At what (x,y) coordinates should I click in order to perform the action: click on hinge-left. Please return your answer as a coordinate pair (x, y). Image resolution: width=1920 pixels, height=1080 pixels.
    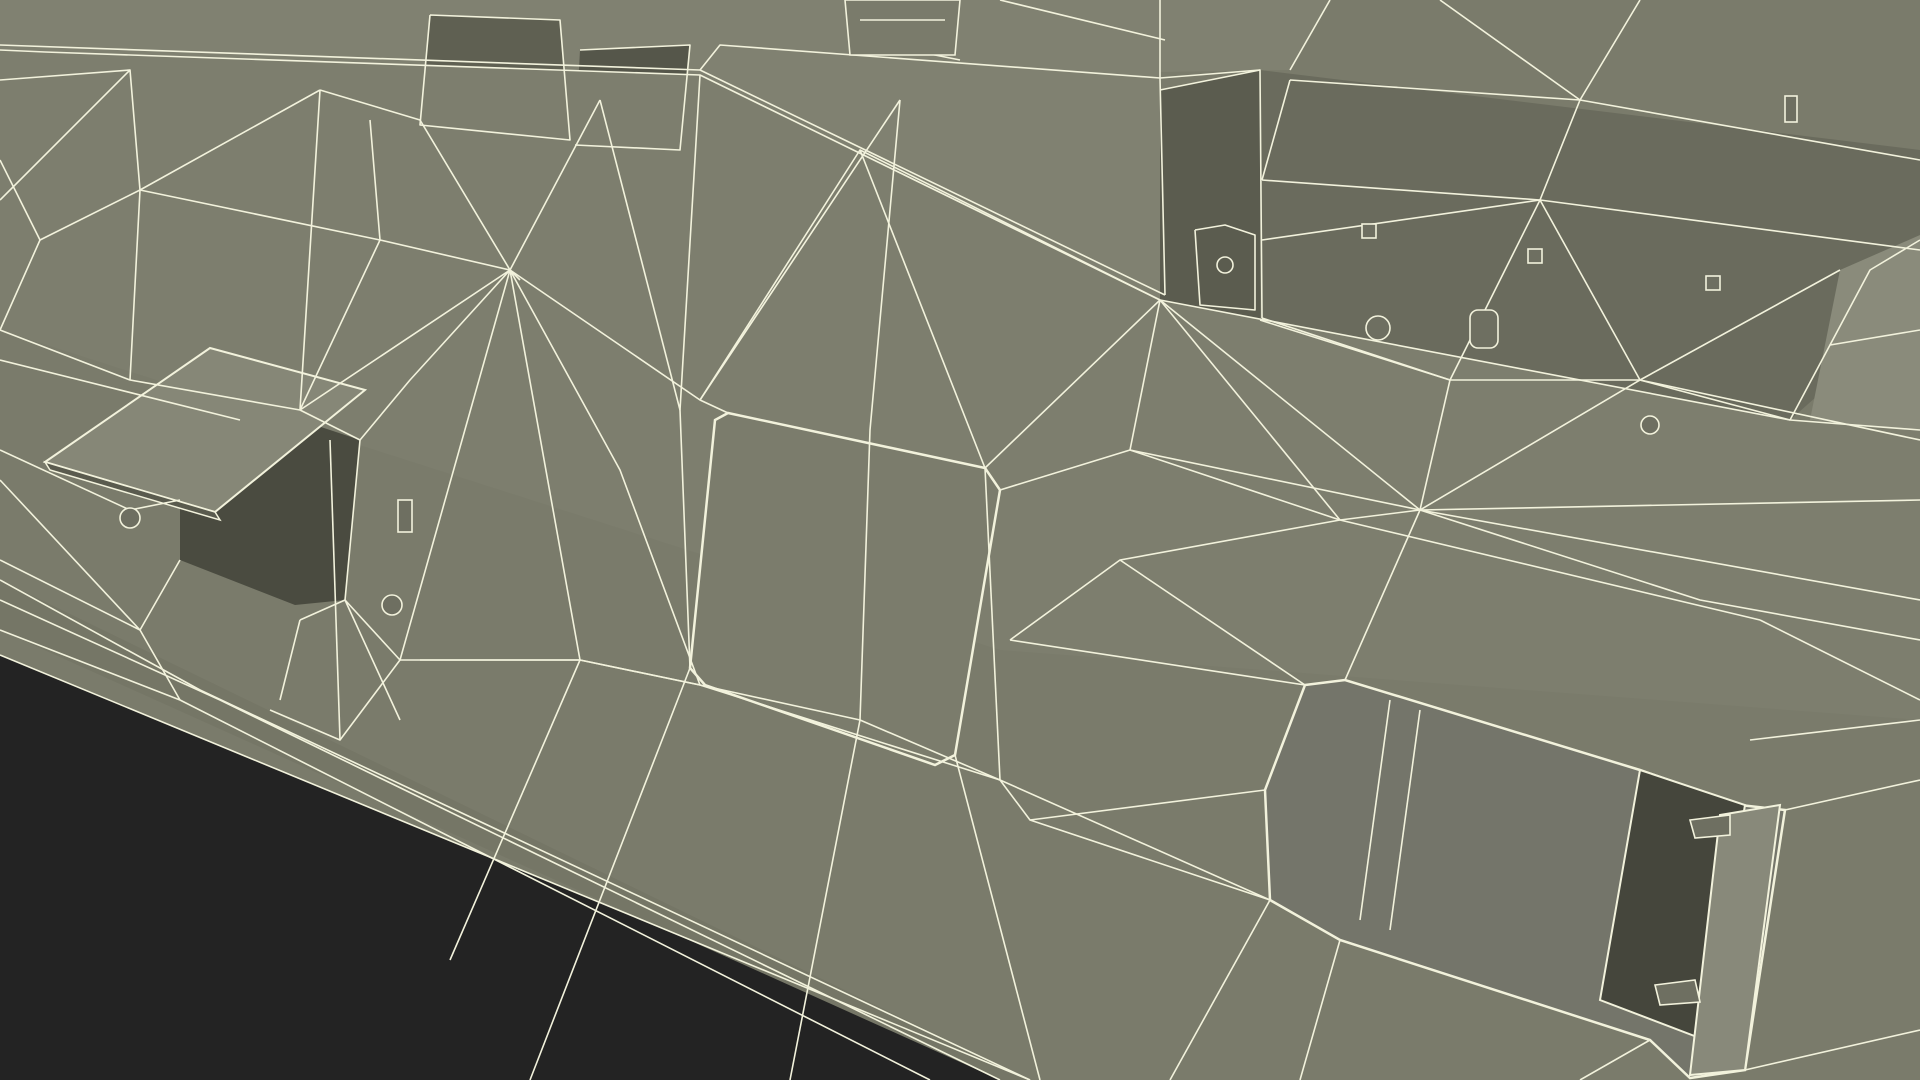
    Looking at the image, I should click on (130, 518).